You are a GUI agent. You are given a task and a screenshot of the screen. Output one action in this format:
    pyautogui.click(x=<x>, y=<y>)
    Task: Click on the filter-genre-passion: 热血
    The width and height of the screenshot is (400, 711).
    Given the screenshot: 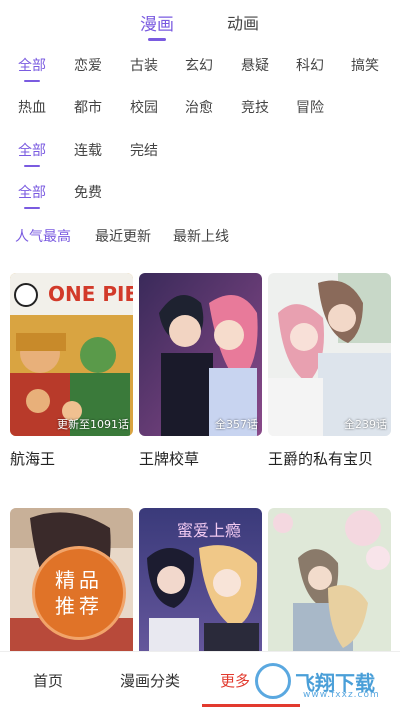 What is the action you would take?
    pyautogui.click(x=32, y=107)
    